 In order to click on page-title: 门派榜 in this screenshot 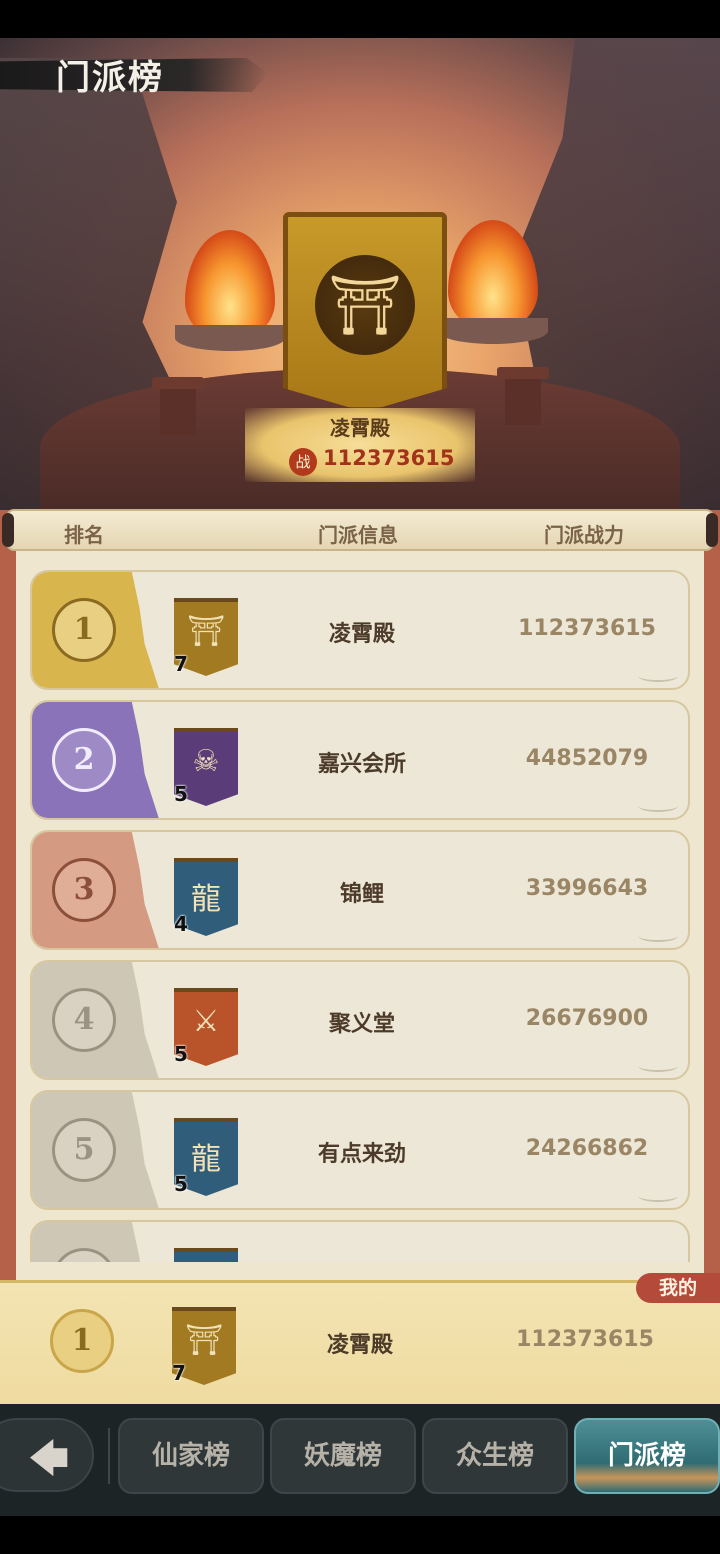, I will do `click(110, 78)`.